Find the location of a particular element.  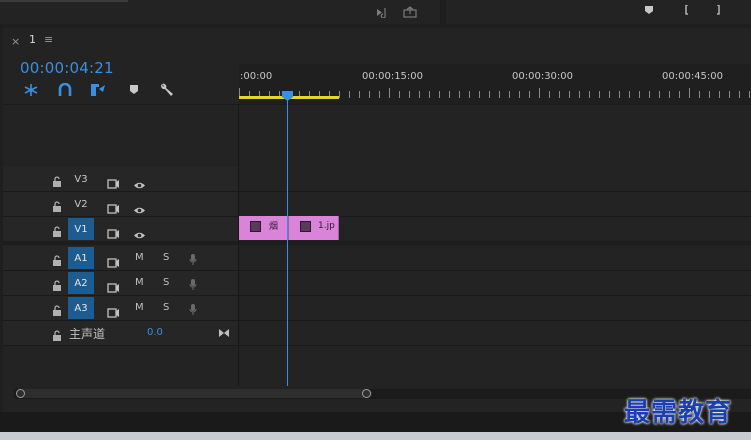

track-header-a3 is located at coordinates (120, 308).